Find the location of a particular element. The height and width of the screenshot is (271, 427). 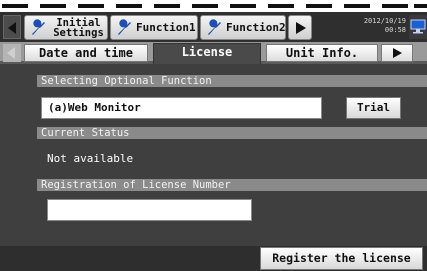

clock-time: 00:58 is located at coordinates (395, 30).